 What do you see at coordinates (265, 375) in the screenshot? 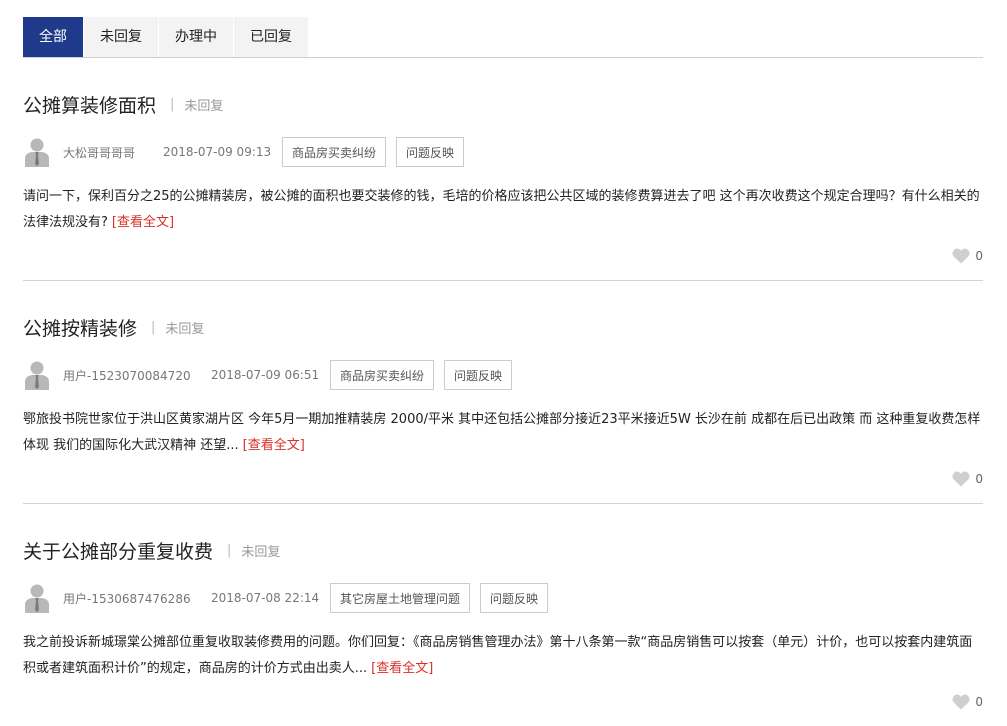
I see `post-date: 2018-07-09 06:51` at bounding box center [265, 375].